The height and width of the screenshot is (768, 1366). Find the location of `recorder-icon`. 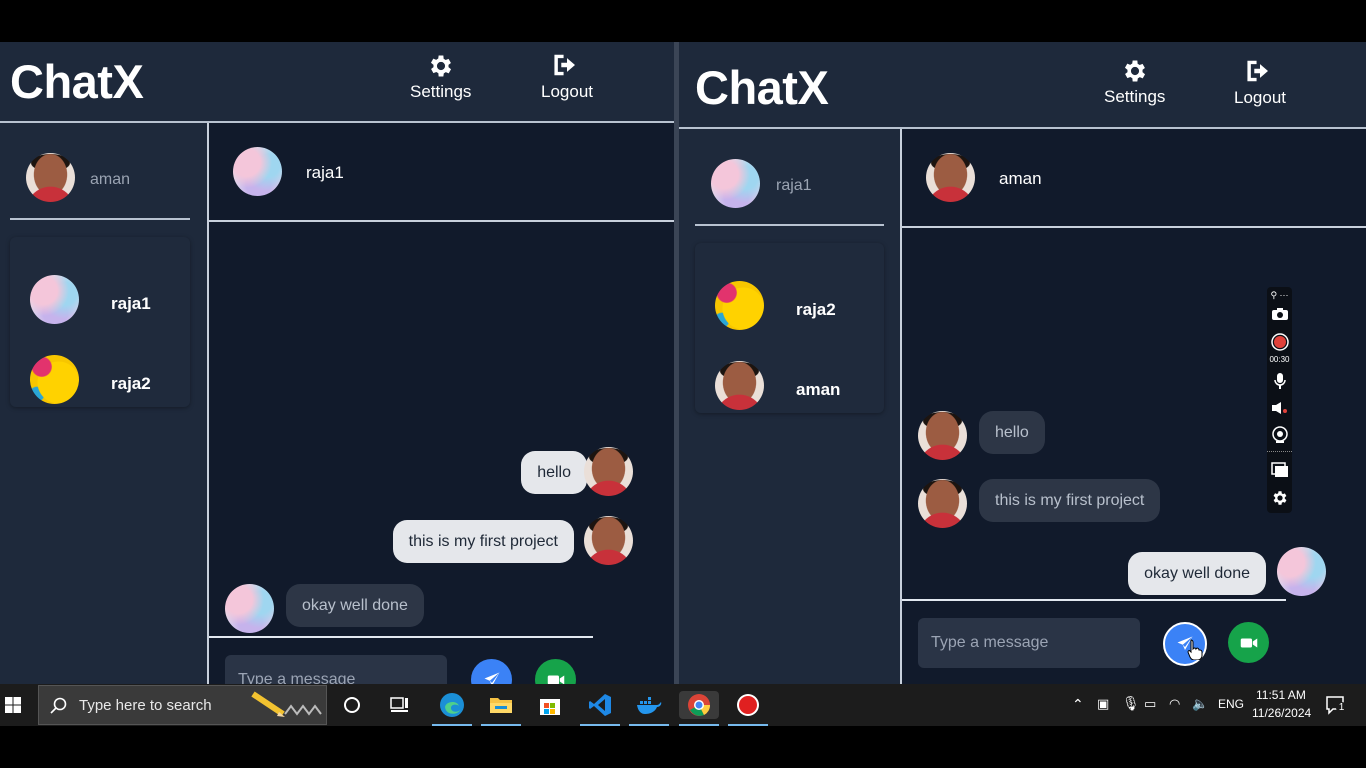

recorder-icon is located at coordinates (748, 705).